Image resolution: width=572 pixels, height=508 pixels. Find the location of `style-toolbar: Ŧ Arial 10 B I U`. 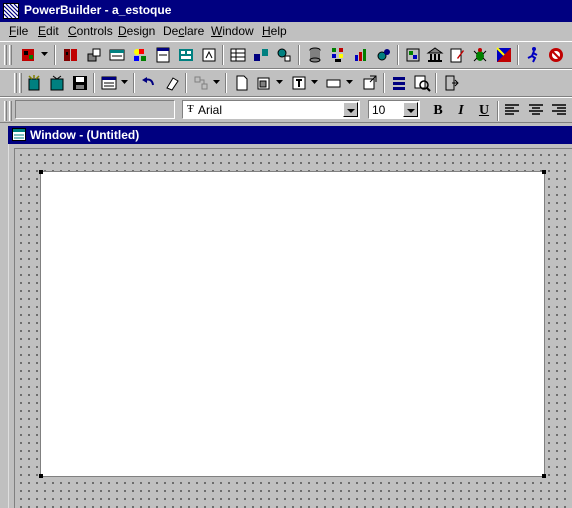

style-toolbar: Ŧ Arial 10 B I U is located at coordinates (286, 110).